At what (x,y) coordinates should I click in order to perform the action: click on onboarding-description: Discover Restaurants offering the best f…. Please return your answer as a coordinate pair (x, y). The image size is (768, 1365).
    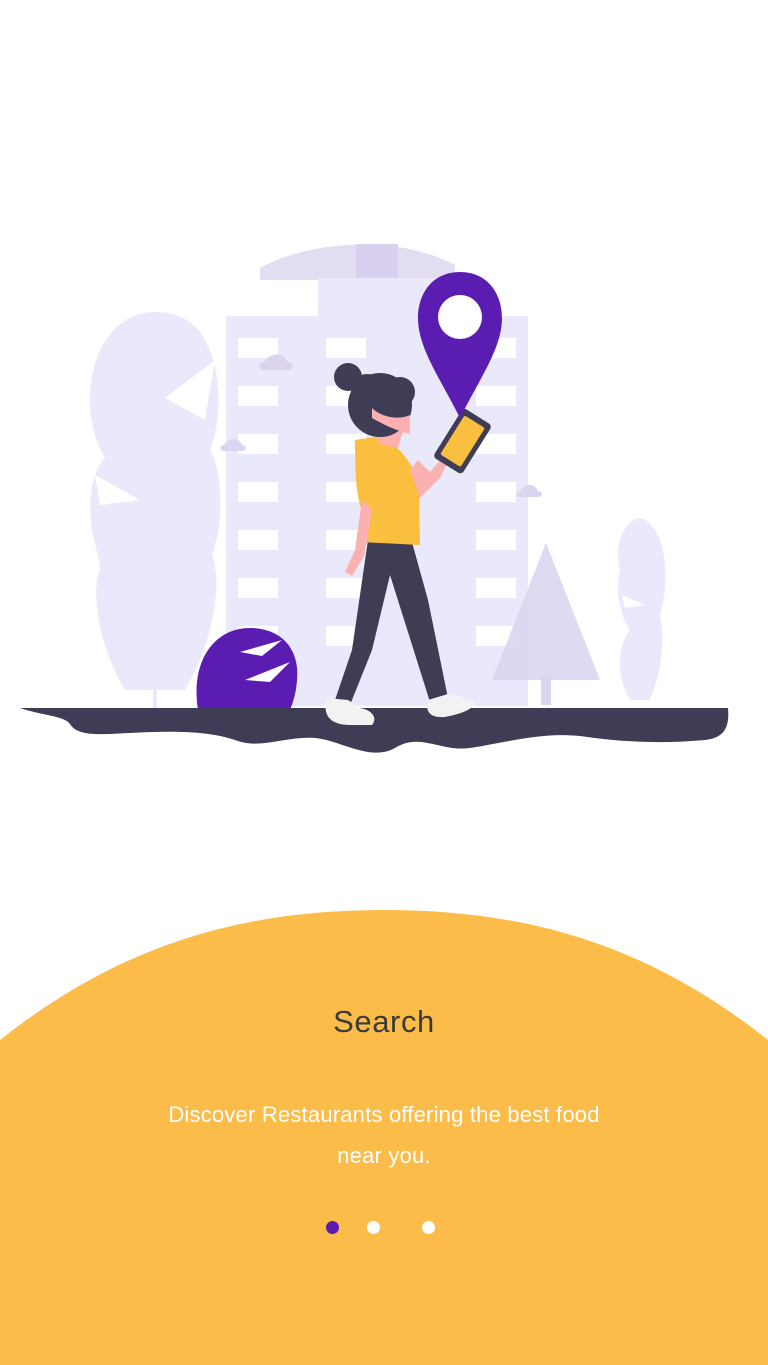
    Looking at the image, I should click on (384, 1135).